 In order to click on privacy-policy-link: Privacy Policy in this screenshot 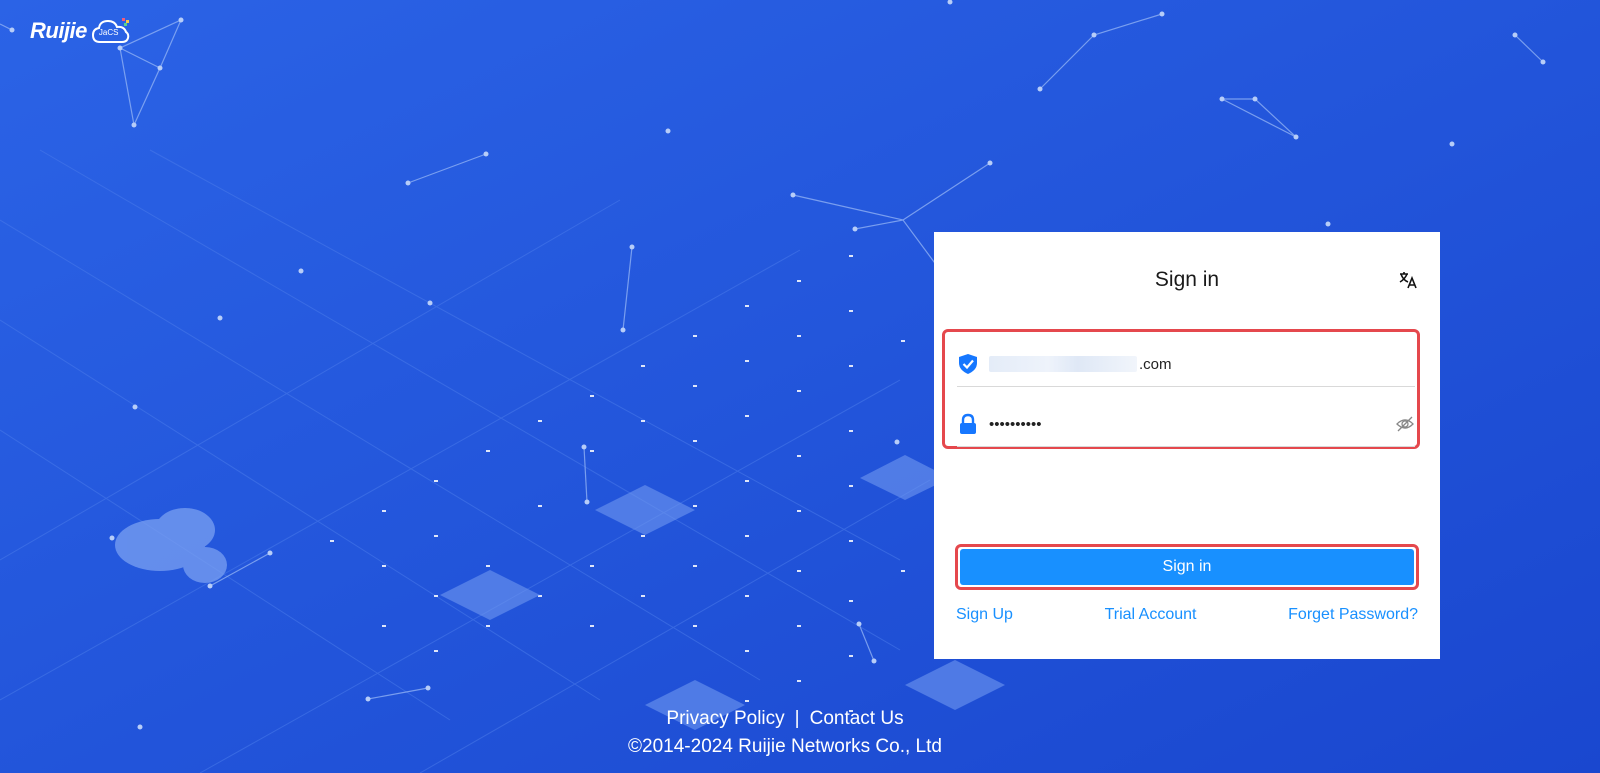, I will do `click(725, 719)`.